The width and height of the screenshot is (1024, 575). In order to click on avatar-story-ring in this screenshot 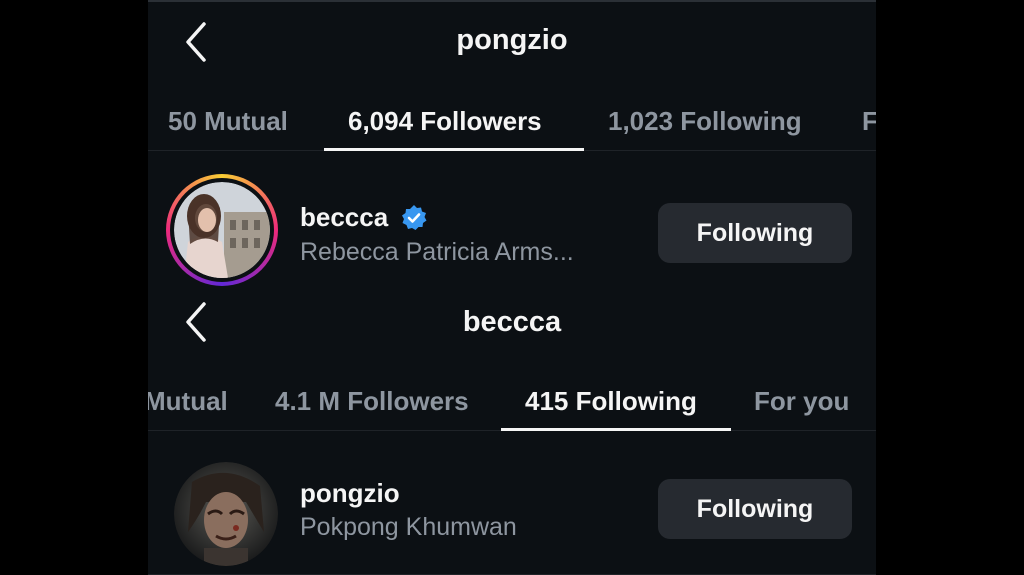, I will do `click(222, 230)`.